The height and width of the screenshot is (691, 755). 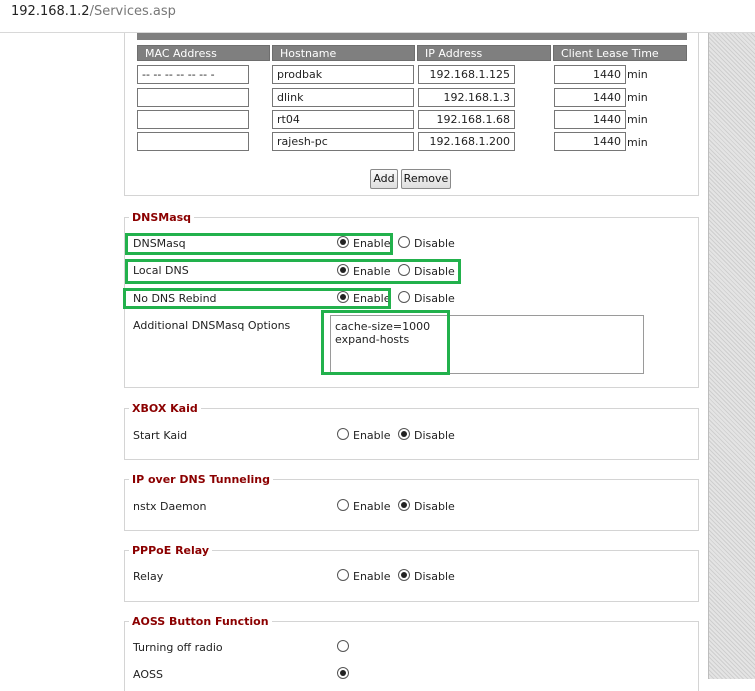 What do you see at coordinates (175, 298) in the screenshot?
I see `no-dns-rebind-label: No DNS Rebind` at bounding box center [175, 298].